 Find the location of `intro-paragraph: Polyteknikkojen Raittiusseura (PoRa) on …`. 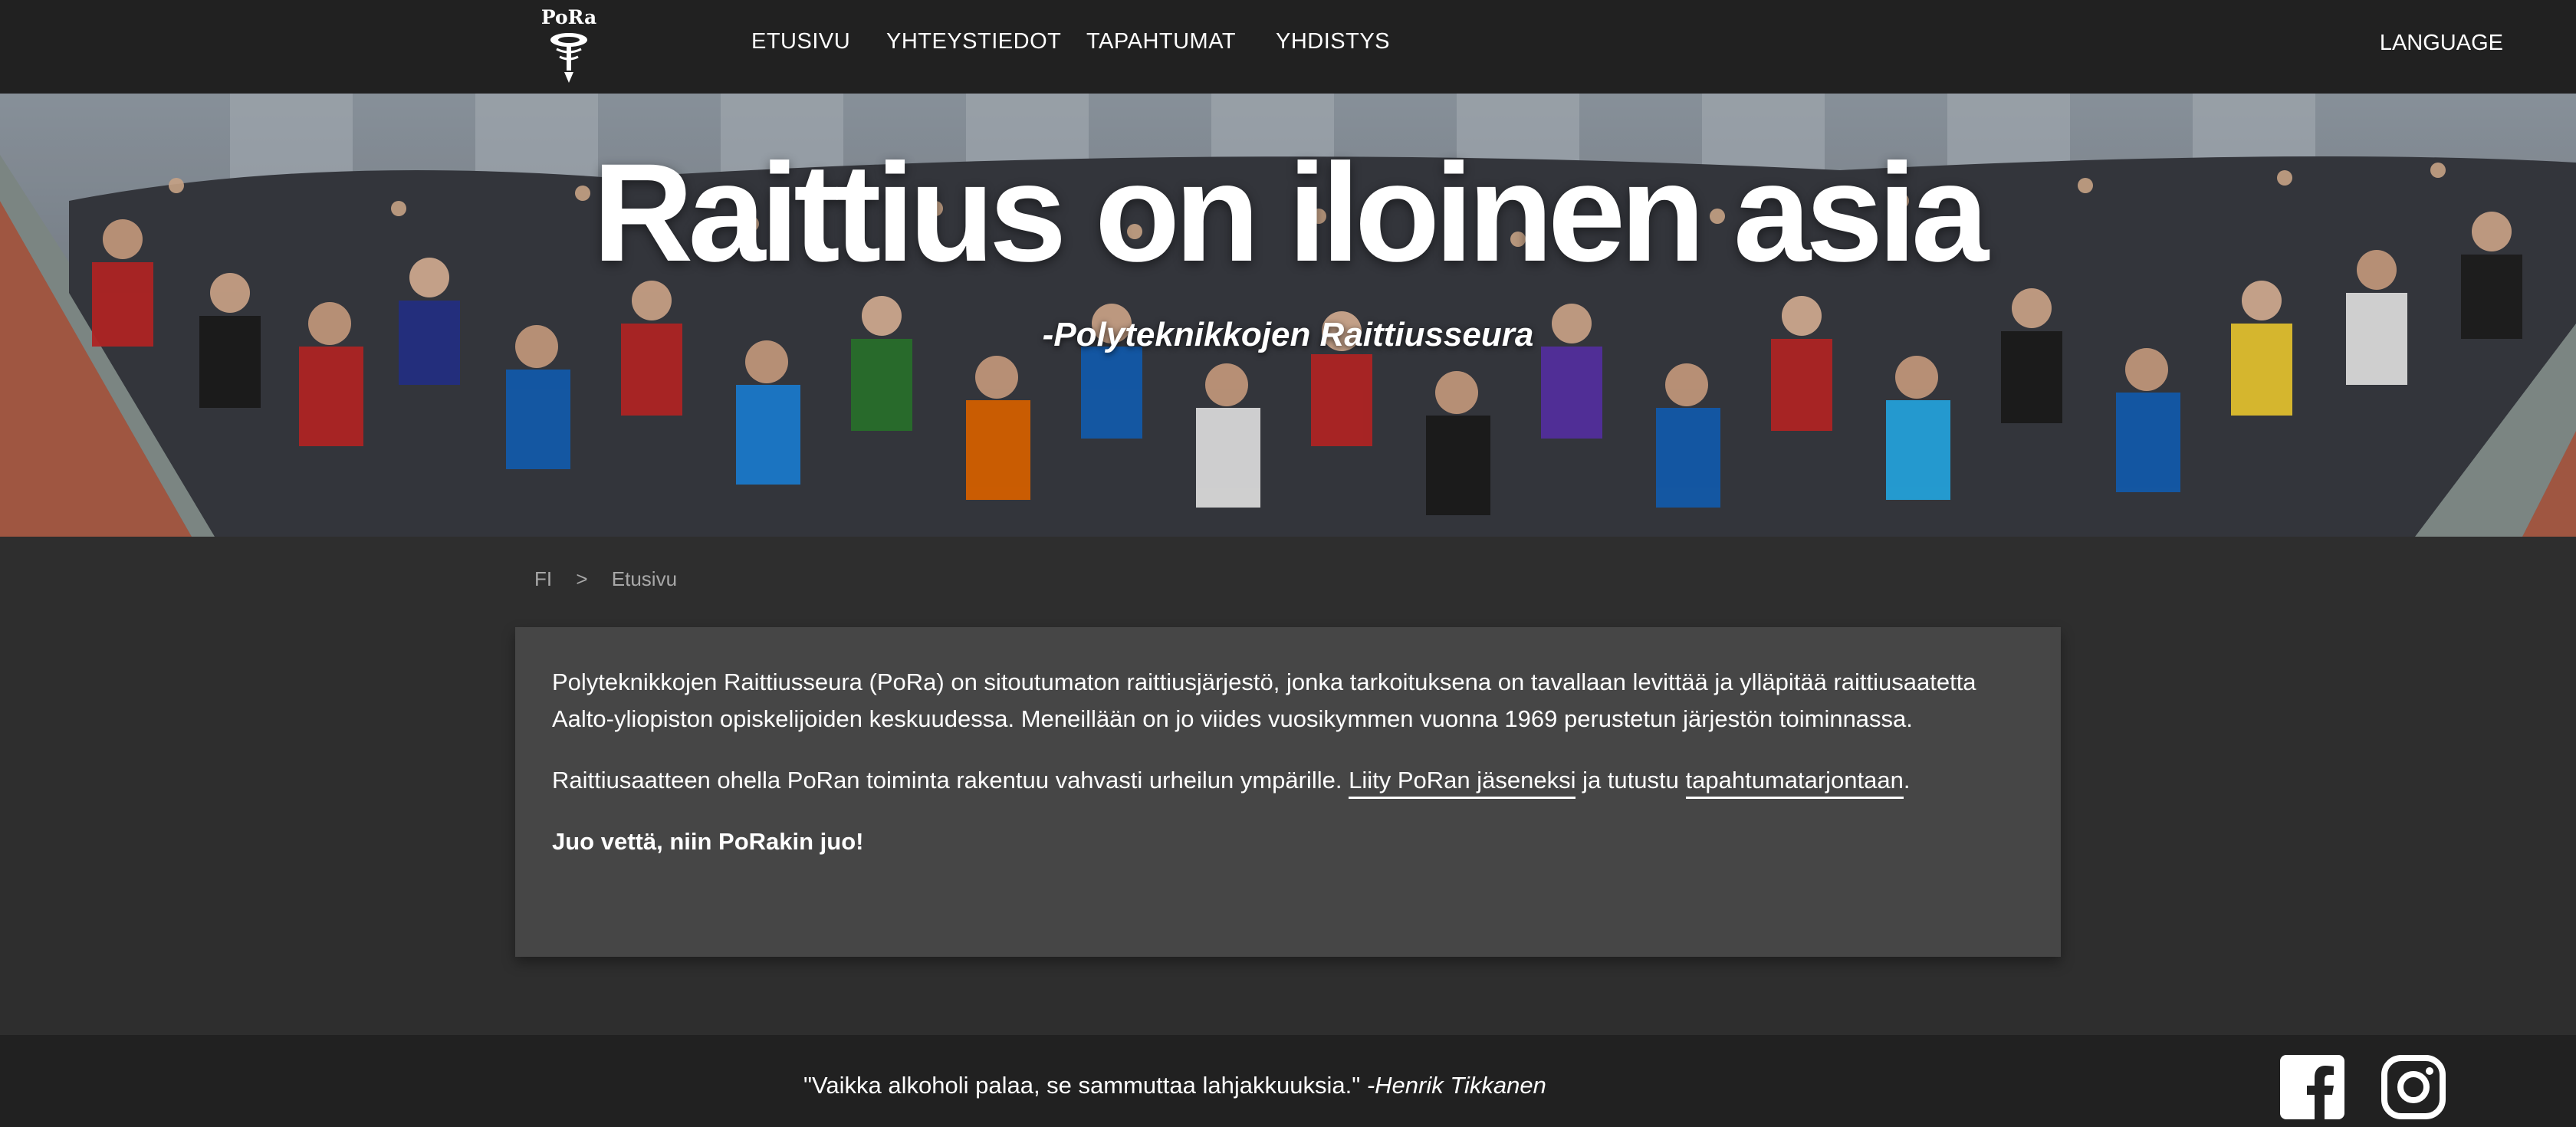

intro-paragraph: Polyteknikkojen Raittiusseura (PoRa) on … is located at coordinates (1264, 700).